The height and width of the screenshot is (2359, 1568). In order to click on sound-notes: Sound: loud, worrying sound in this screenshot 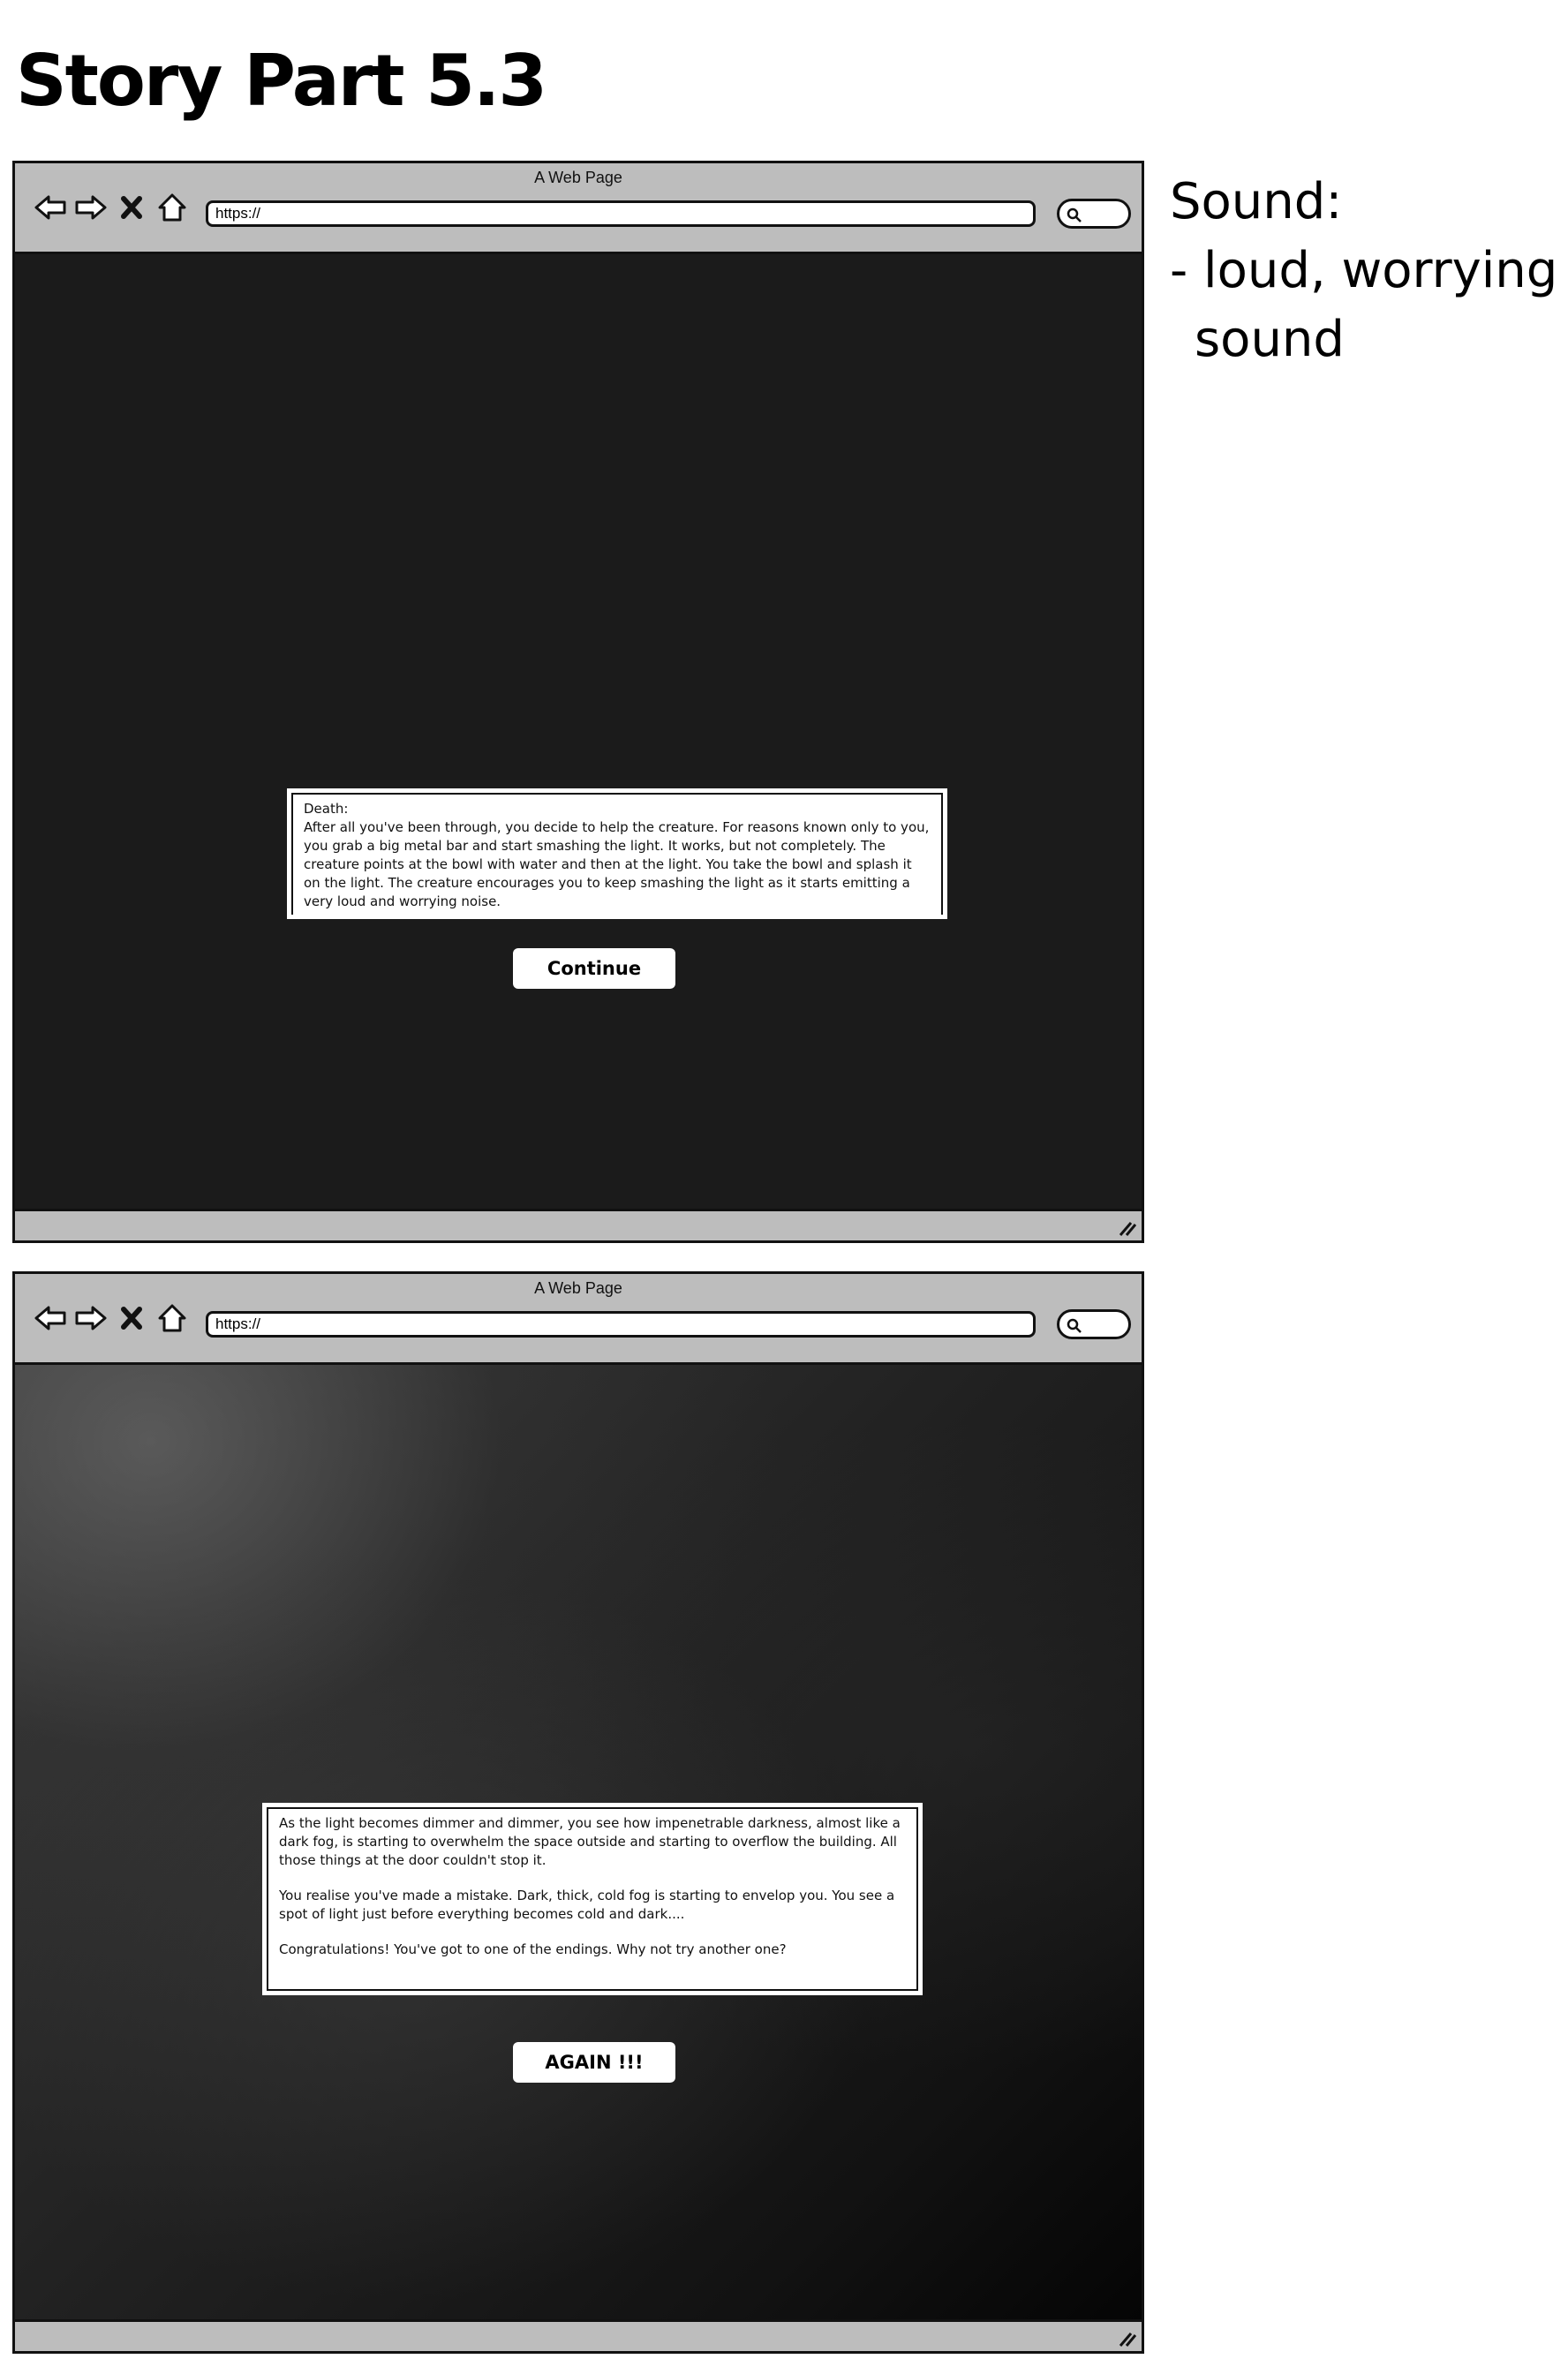, I will do `click(1363, 271)`.